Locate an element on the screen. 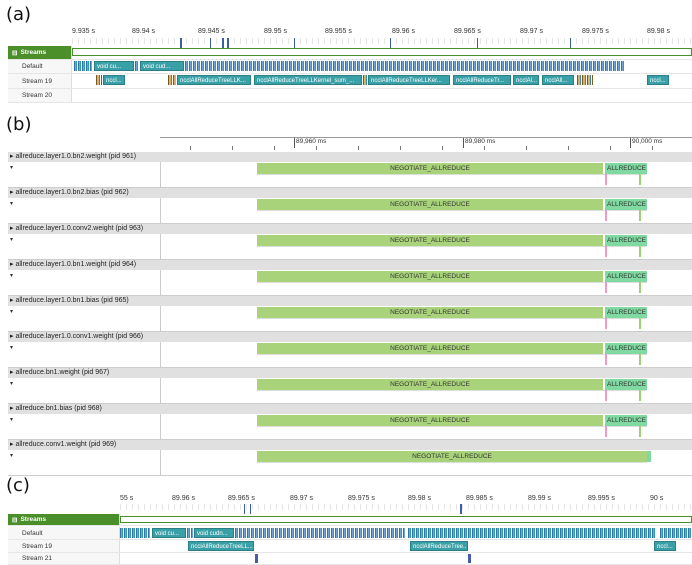  panel-b-ruler: 89,960 ms 89,980 ms 90,000 ms is located at coordinates (426, 144).